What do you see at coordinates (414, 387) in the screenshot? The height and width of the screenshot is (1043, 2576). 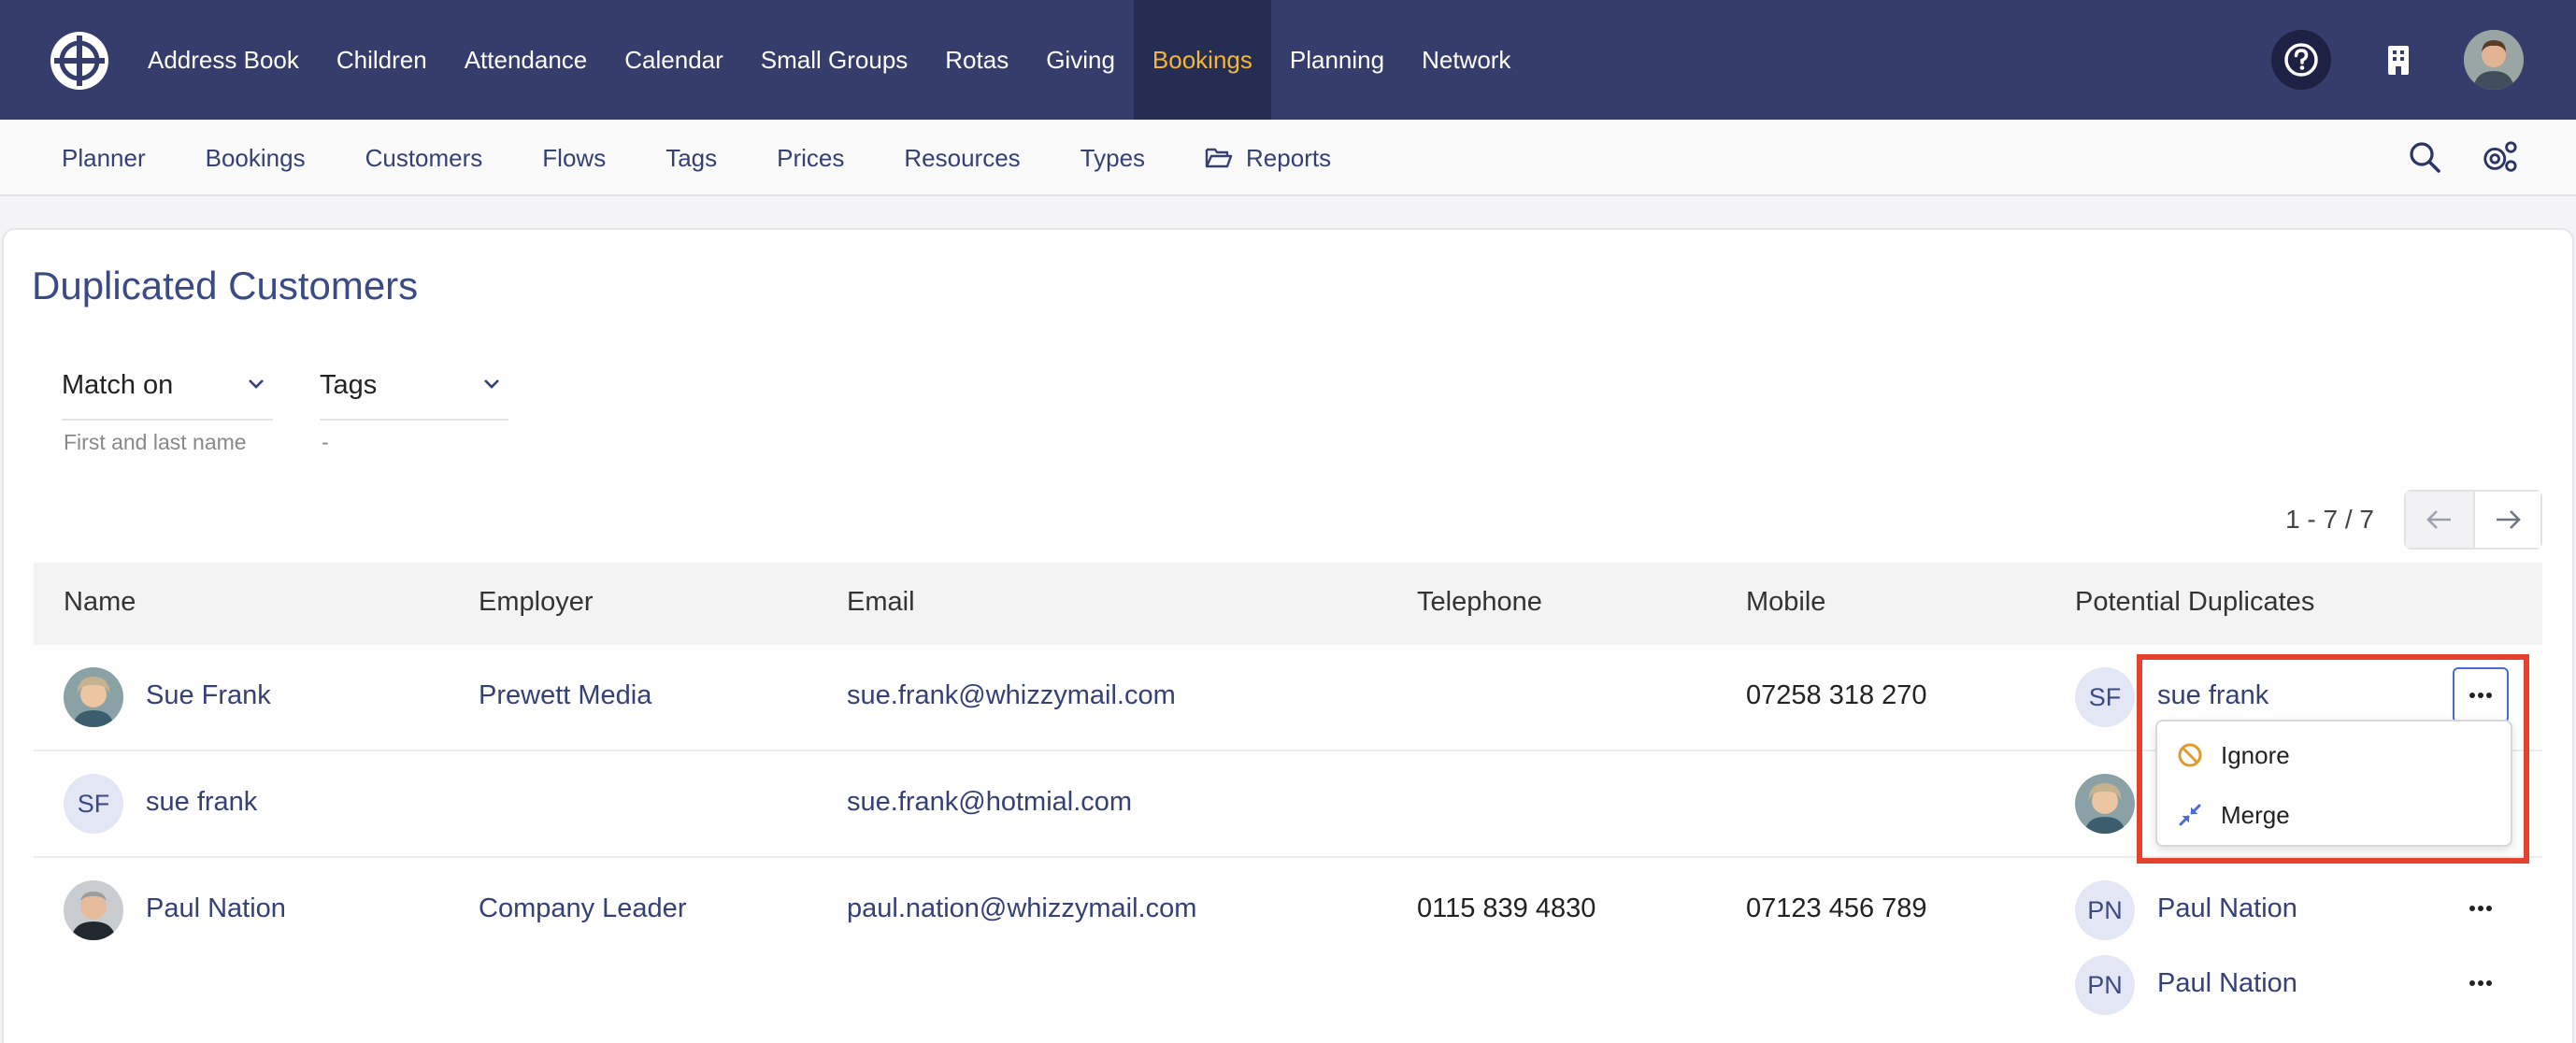 I see `tags-select: Tags` at bounding box center [414, 387].